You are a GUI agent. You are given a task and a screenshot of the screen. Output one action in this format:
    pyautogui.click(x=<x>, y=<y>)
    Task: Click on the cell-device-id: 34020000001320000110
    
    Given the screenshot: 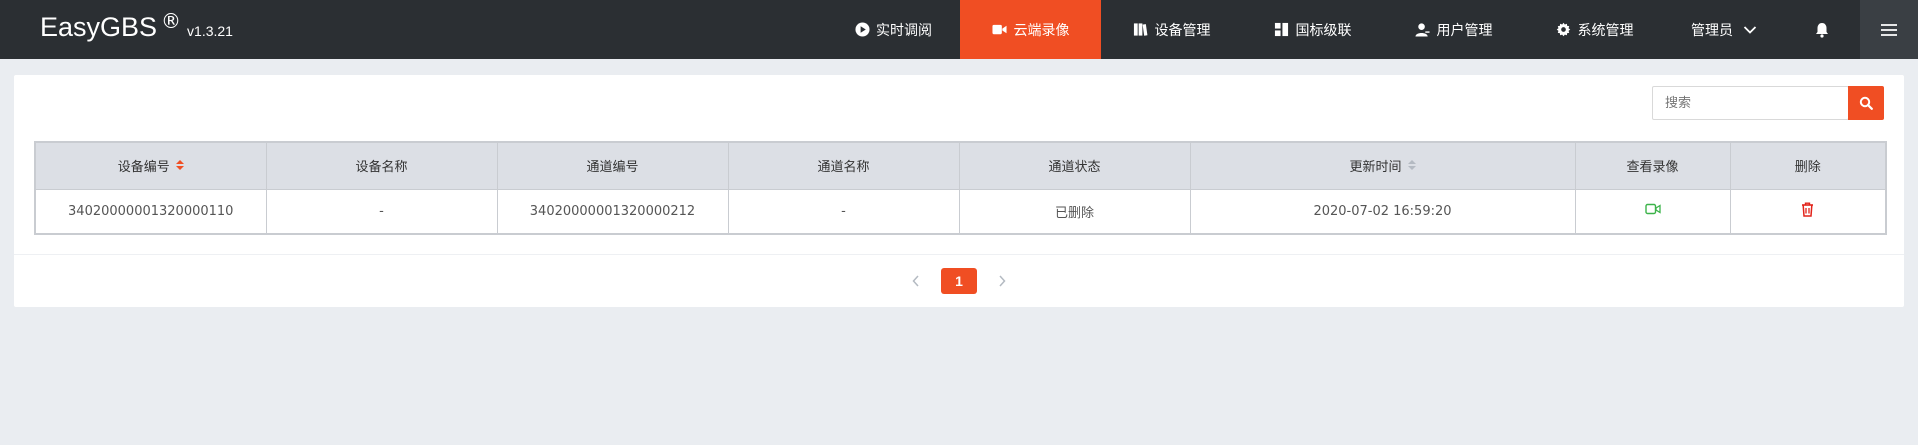 What is the action you would take?
    pyautogui.click(x=150, y=211)
    